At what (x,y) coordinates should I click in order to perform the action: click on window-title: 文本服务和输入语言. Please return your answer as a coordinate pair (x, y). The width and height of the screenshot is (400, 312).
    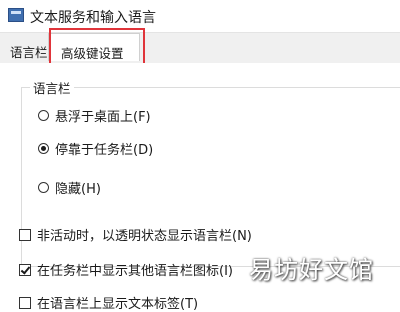
    Looking at the image, I should click on (93, 18).